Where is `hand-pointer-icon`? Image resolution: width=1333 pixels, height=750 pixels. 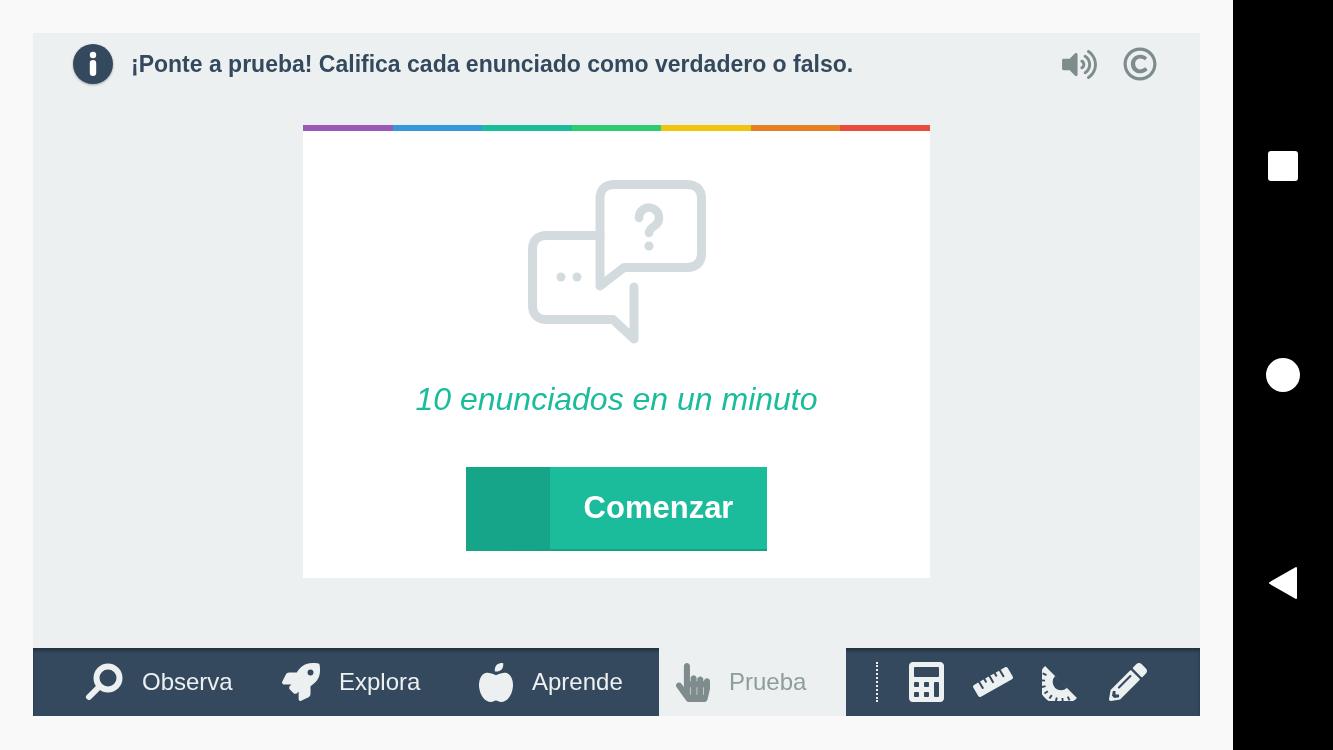
hand-pointer-icon is located at coordinates (693, 682).